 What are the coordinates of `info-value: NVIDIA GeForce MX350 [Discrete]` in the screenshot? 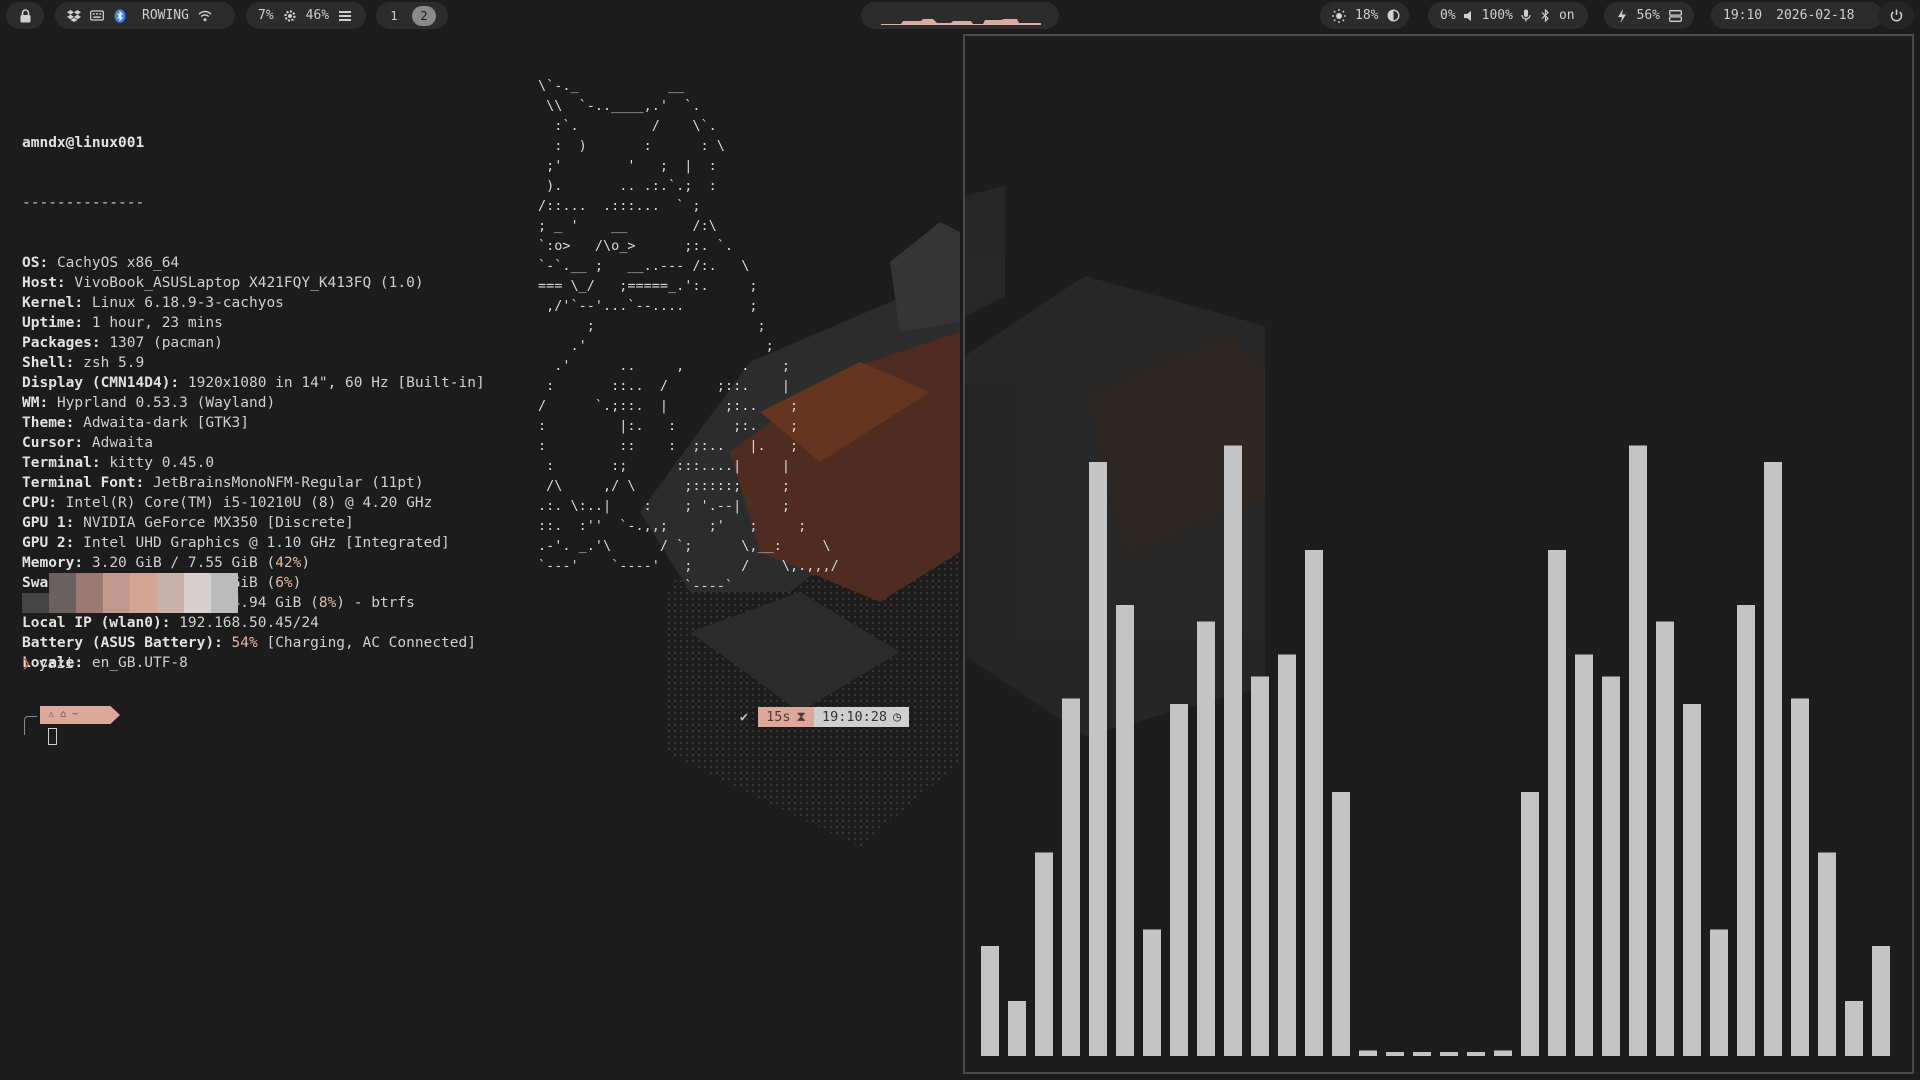 It's located at (218, 523).